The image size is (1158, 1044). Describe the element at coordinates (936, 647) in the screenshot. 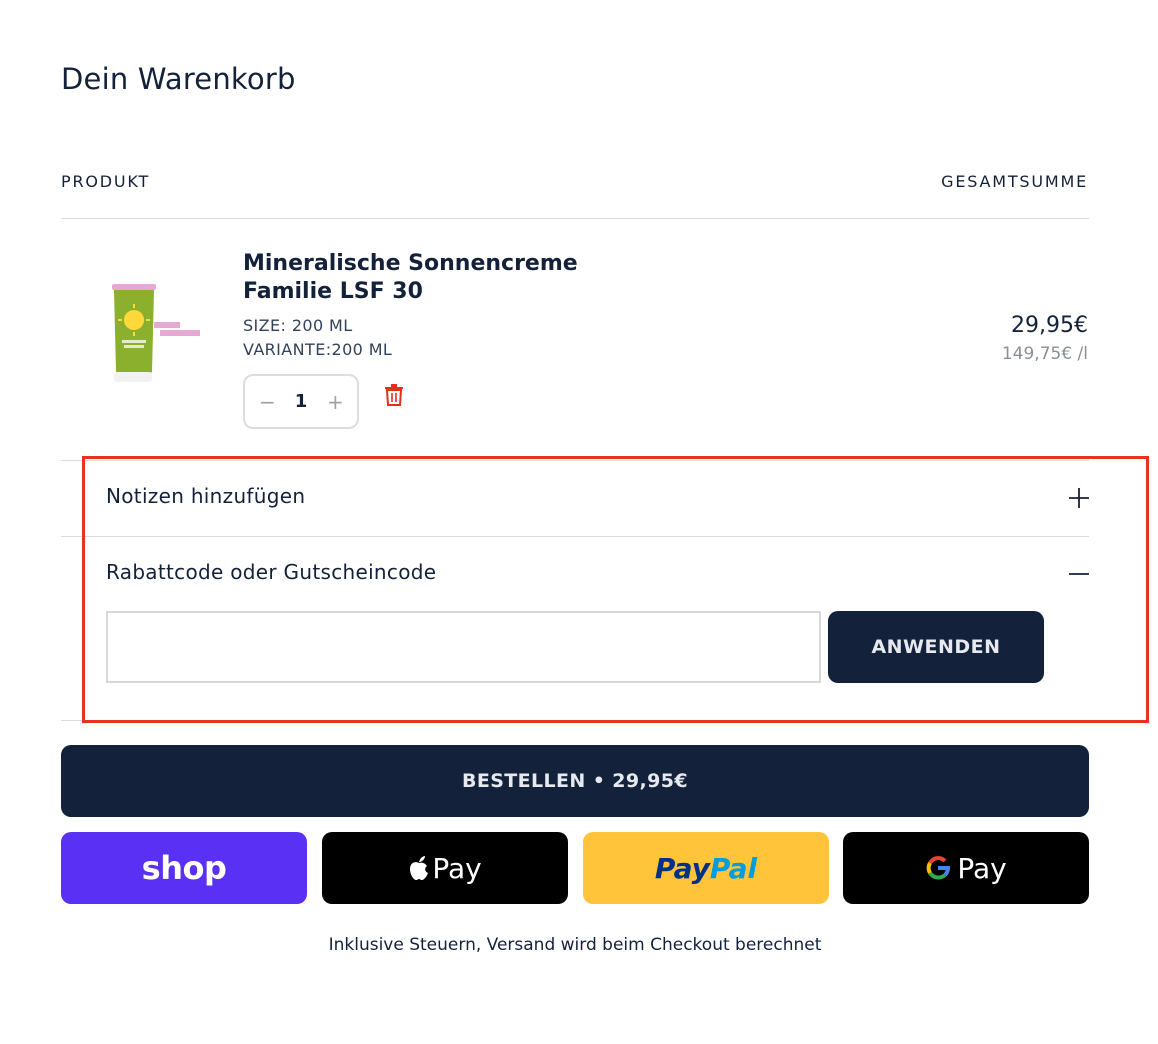

I see `apply-discount-button: ANWENDEN` at that location.